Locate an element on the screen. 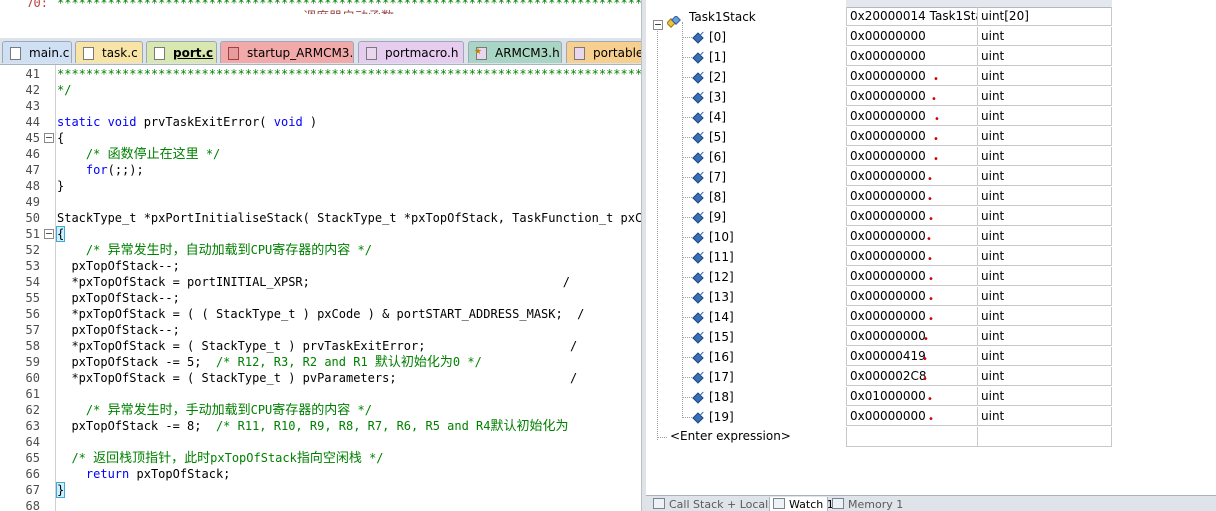 The image size is (1216, 511). watch-row-item: [18] 0x01000000 • uint is located at coordinates (879, 397).